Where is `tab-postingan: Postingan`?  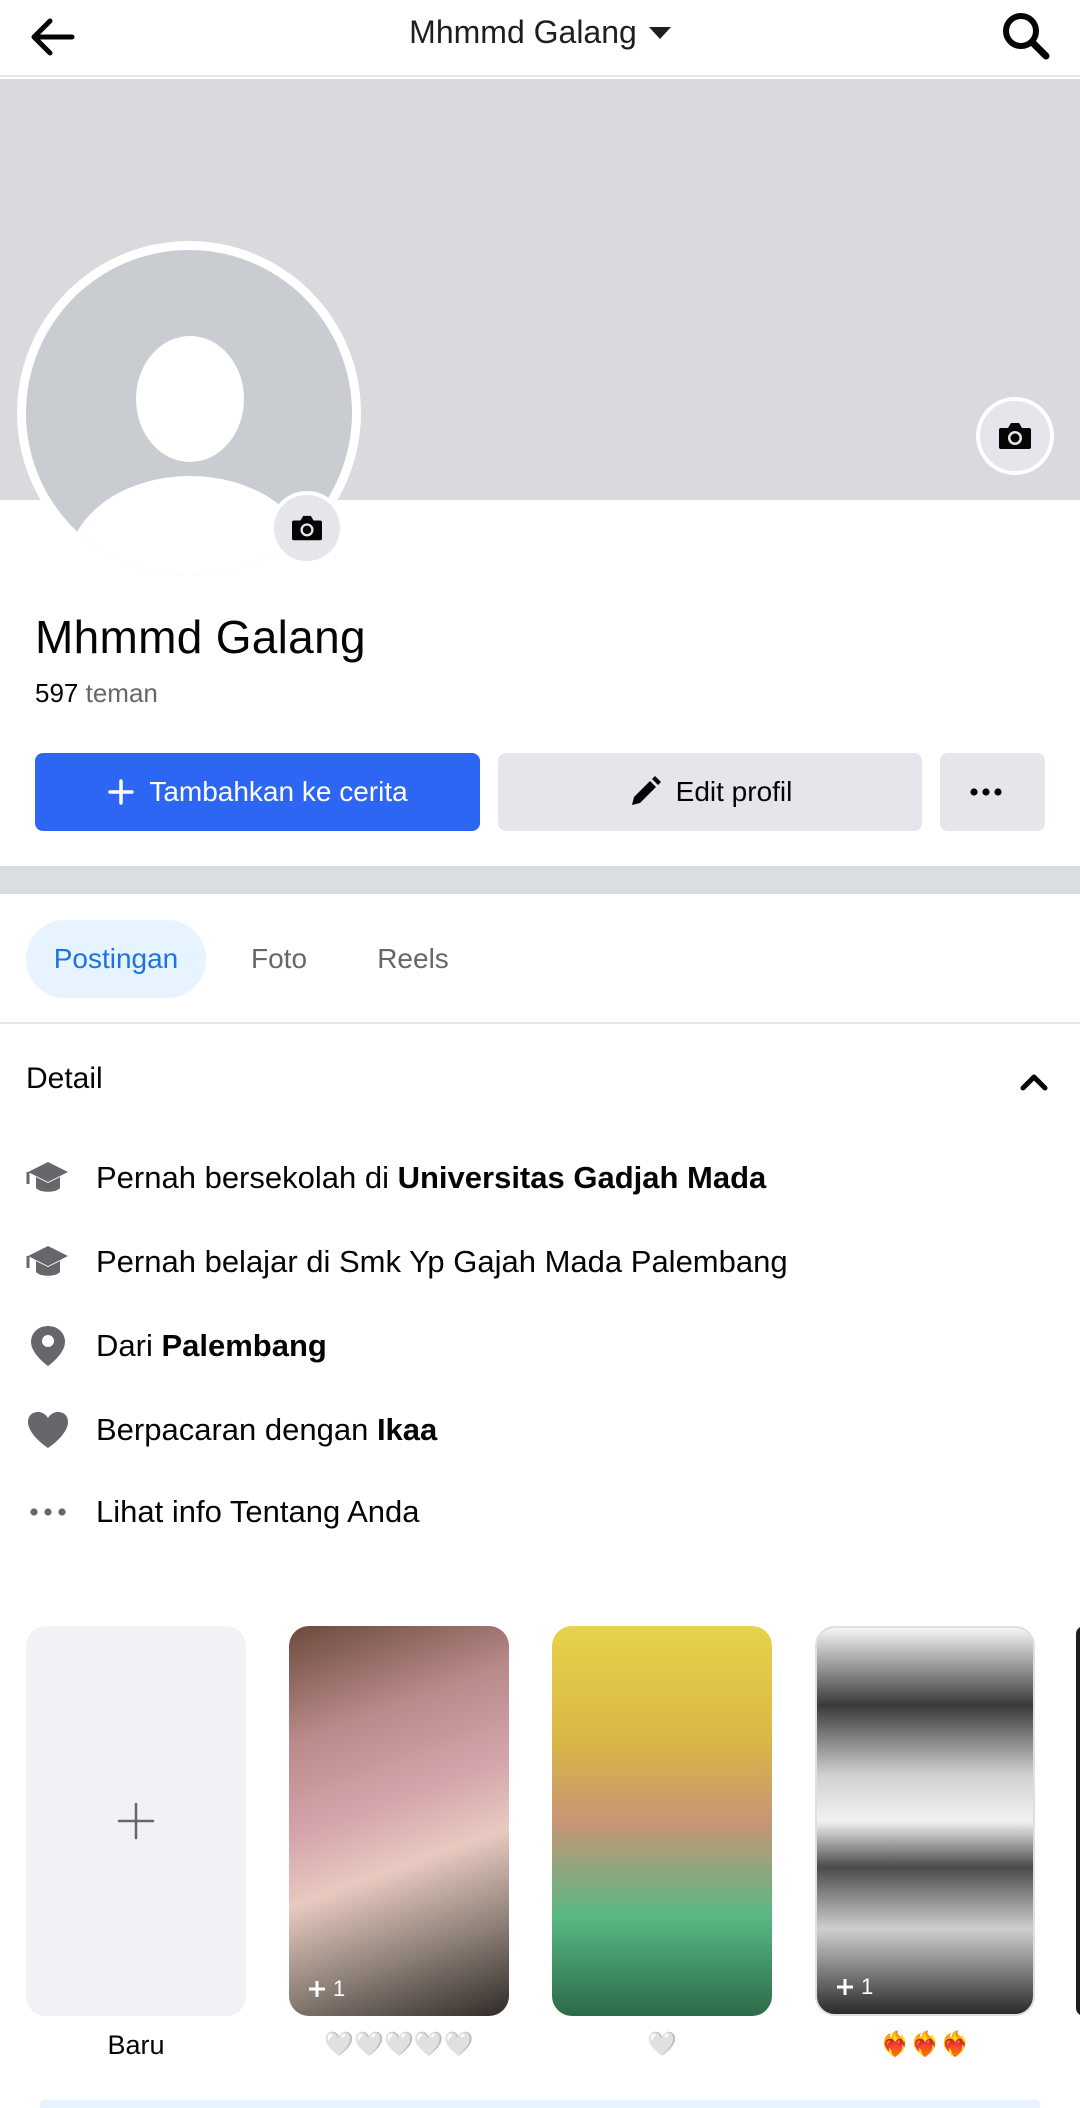
tab-postingan: Postingan is located at coordinates (116, 959).